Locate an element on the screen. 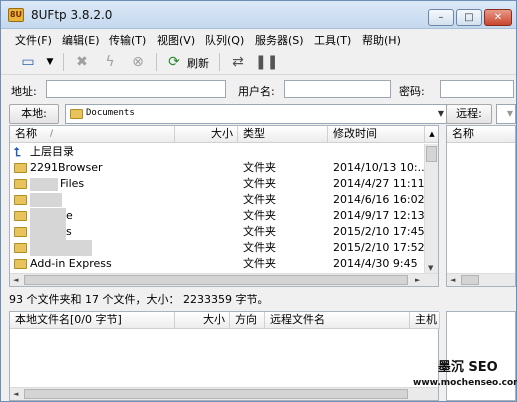 Image resolution: width=517 pixels, height=402 pixels. stop-icon: ⊗ is located at coordinates (138, 62).